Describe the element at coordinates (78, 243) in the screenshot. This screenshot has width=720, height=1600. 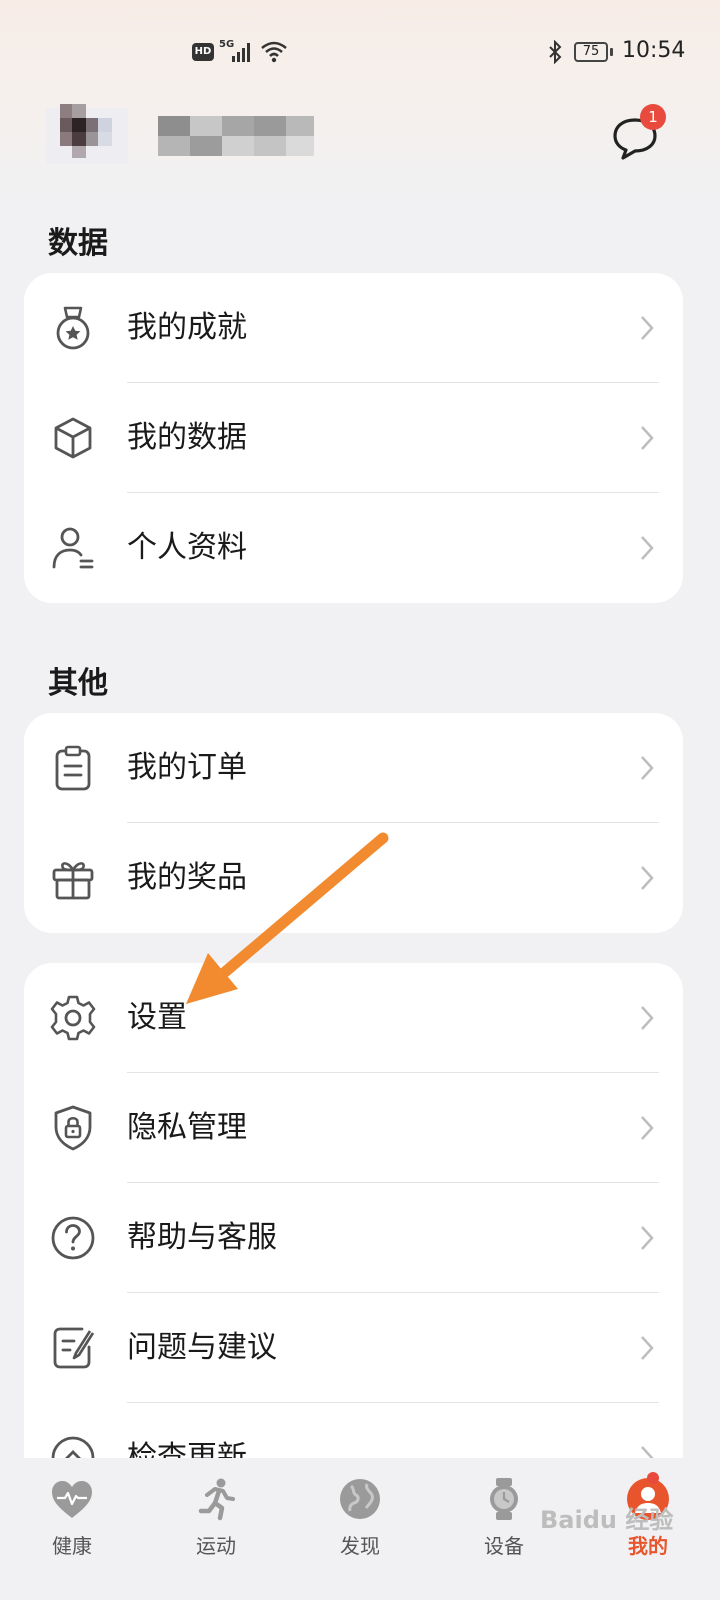
I see `section-title-data: 数据` at that location.